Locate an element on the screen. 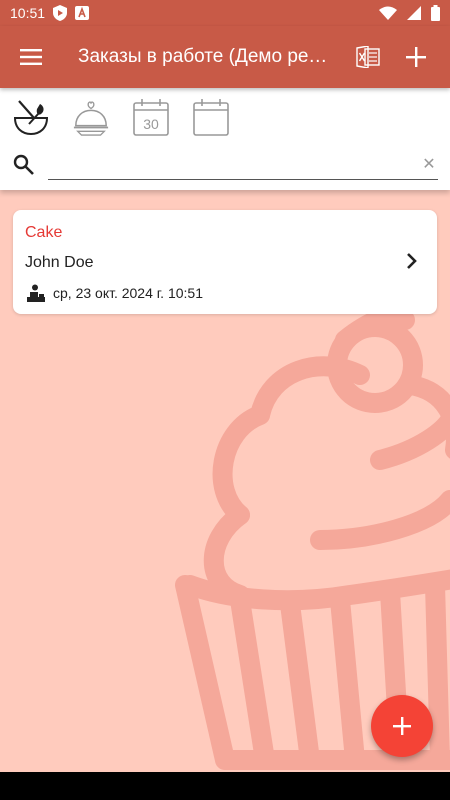 The height and width of the screenshot is (800, 450). filter-date-30: 30 is located at coordinates (151, 118).